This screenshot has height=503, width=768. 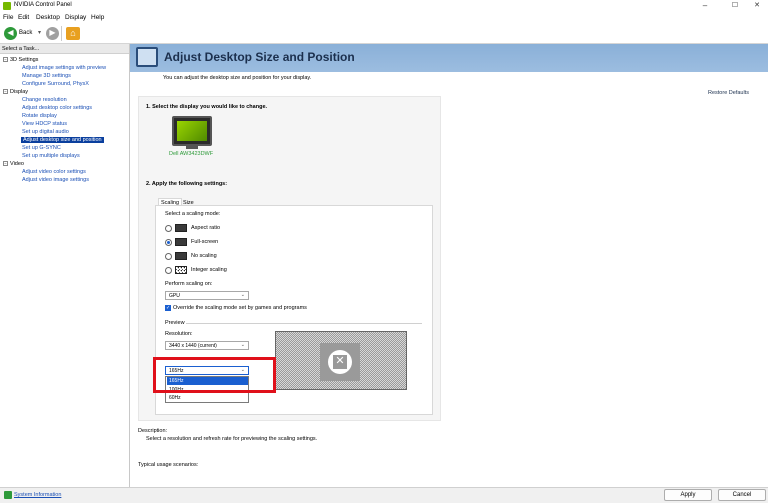 I want to click on tree-item-digital-audio: Set up digital audio, so click(x=45, y=132).